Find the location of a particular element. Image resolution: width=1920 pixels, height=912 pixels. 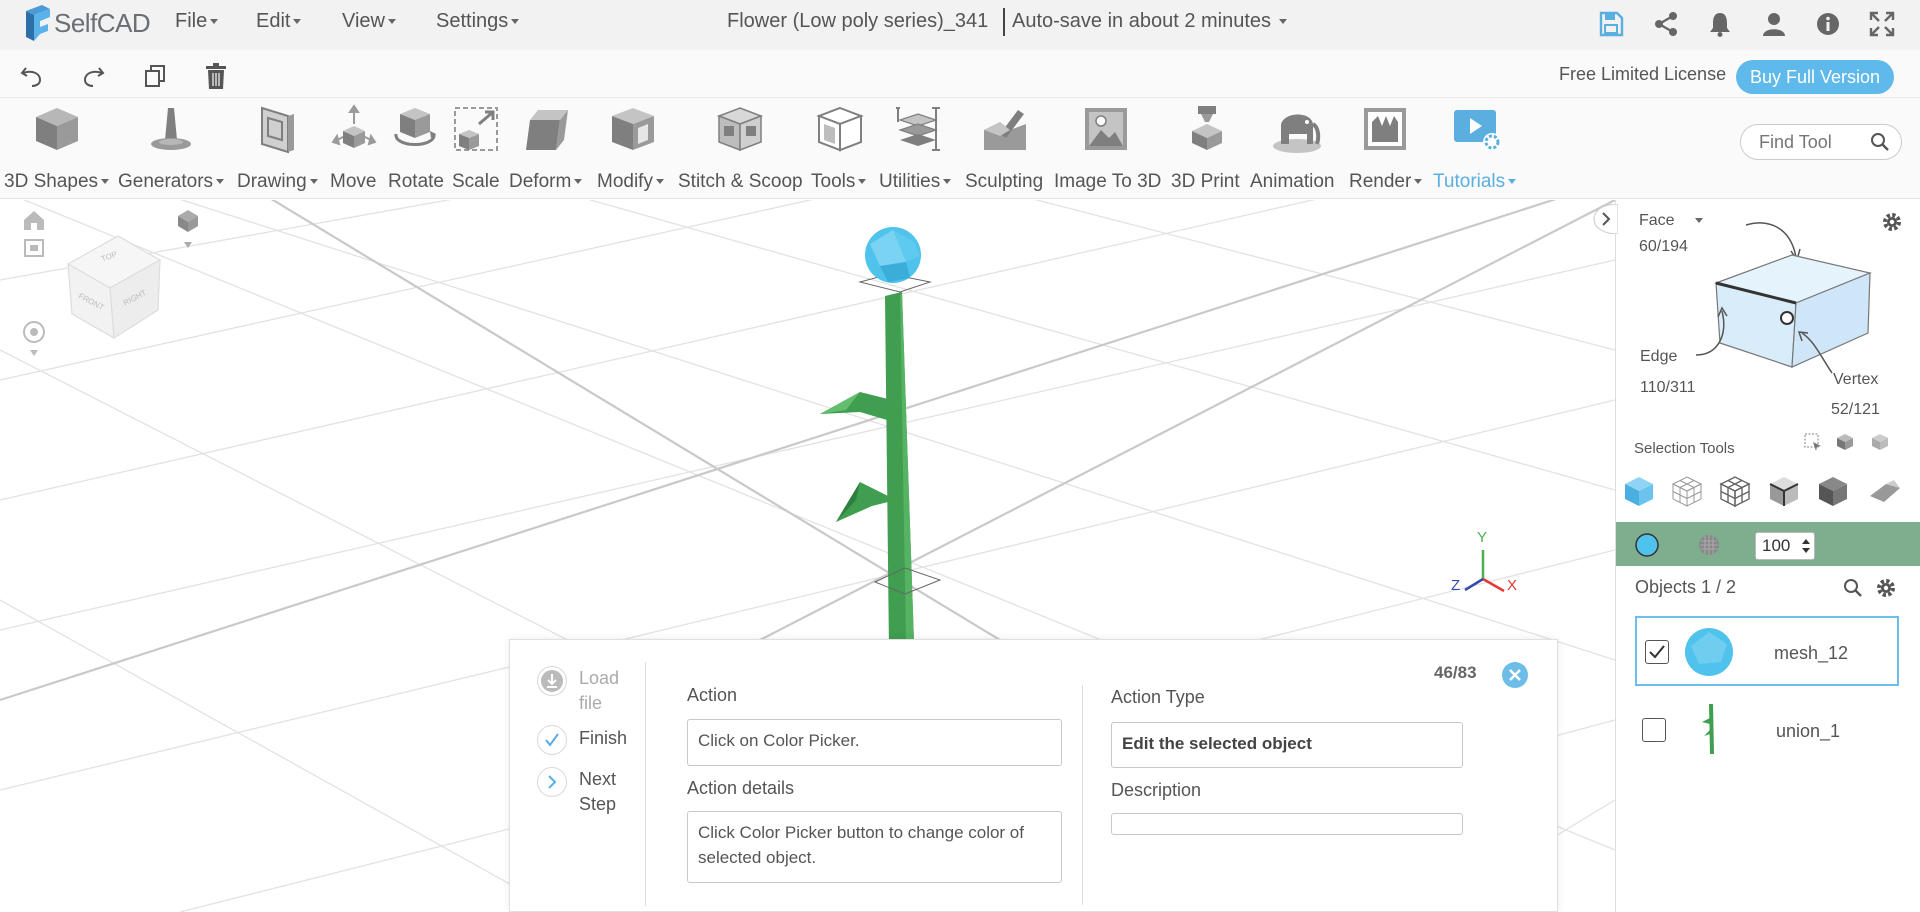

tool-label-stitch-scoop: Stitch & Scoop is located at coordinates (740, 182).